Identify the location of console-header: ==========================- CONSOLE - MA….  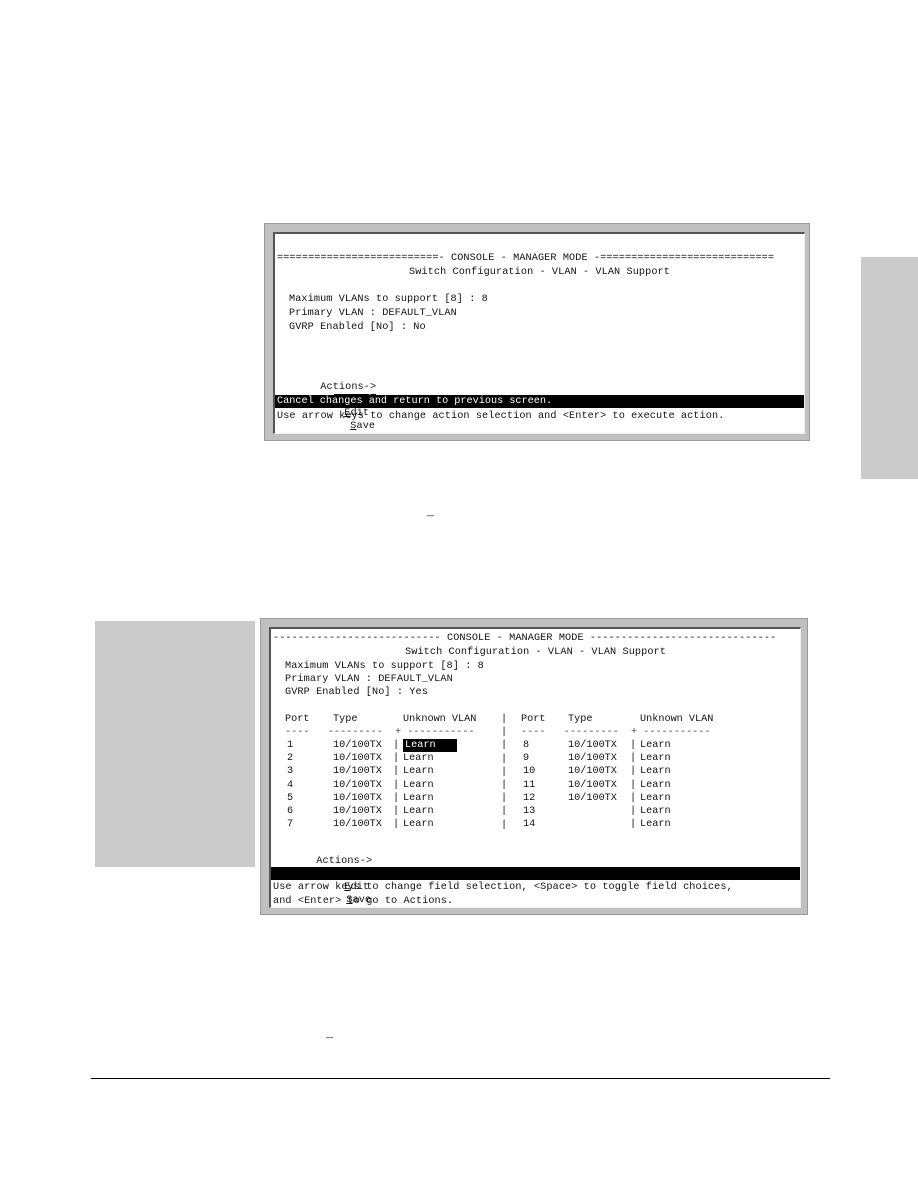
(526, 258).